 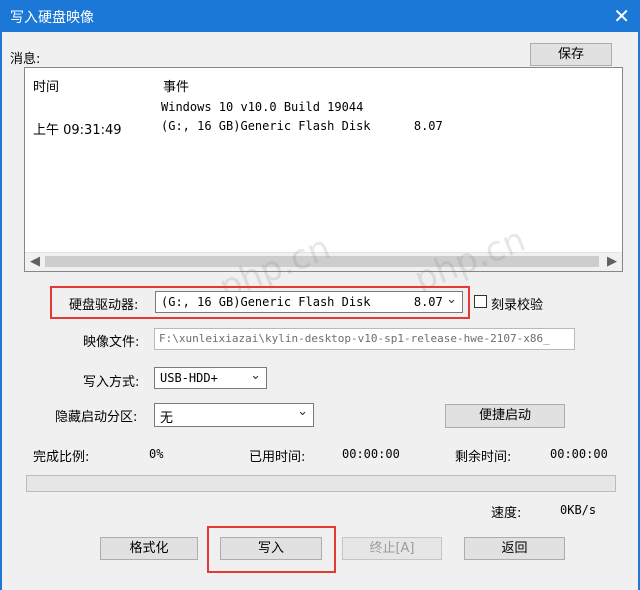 I want to click on remaining-time-label: 剩余时间:, so click(x=483, y=457).